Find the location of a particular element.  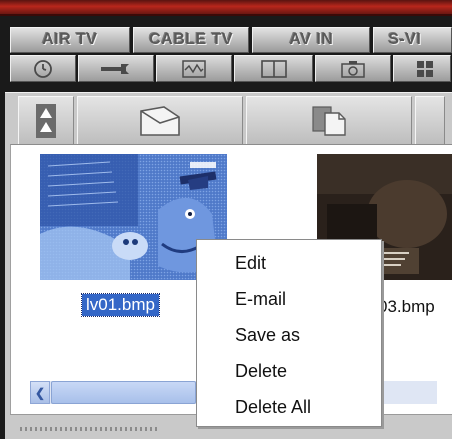

scrollbar-thumb is located at coordinates (123, 392).